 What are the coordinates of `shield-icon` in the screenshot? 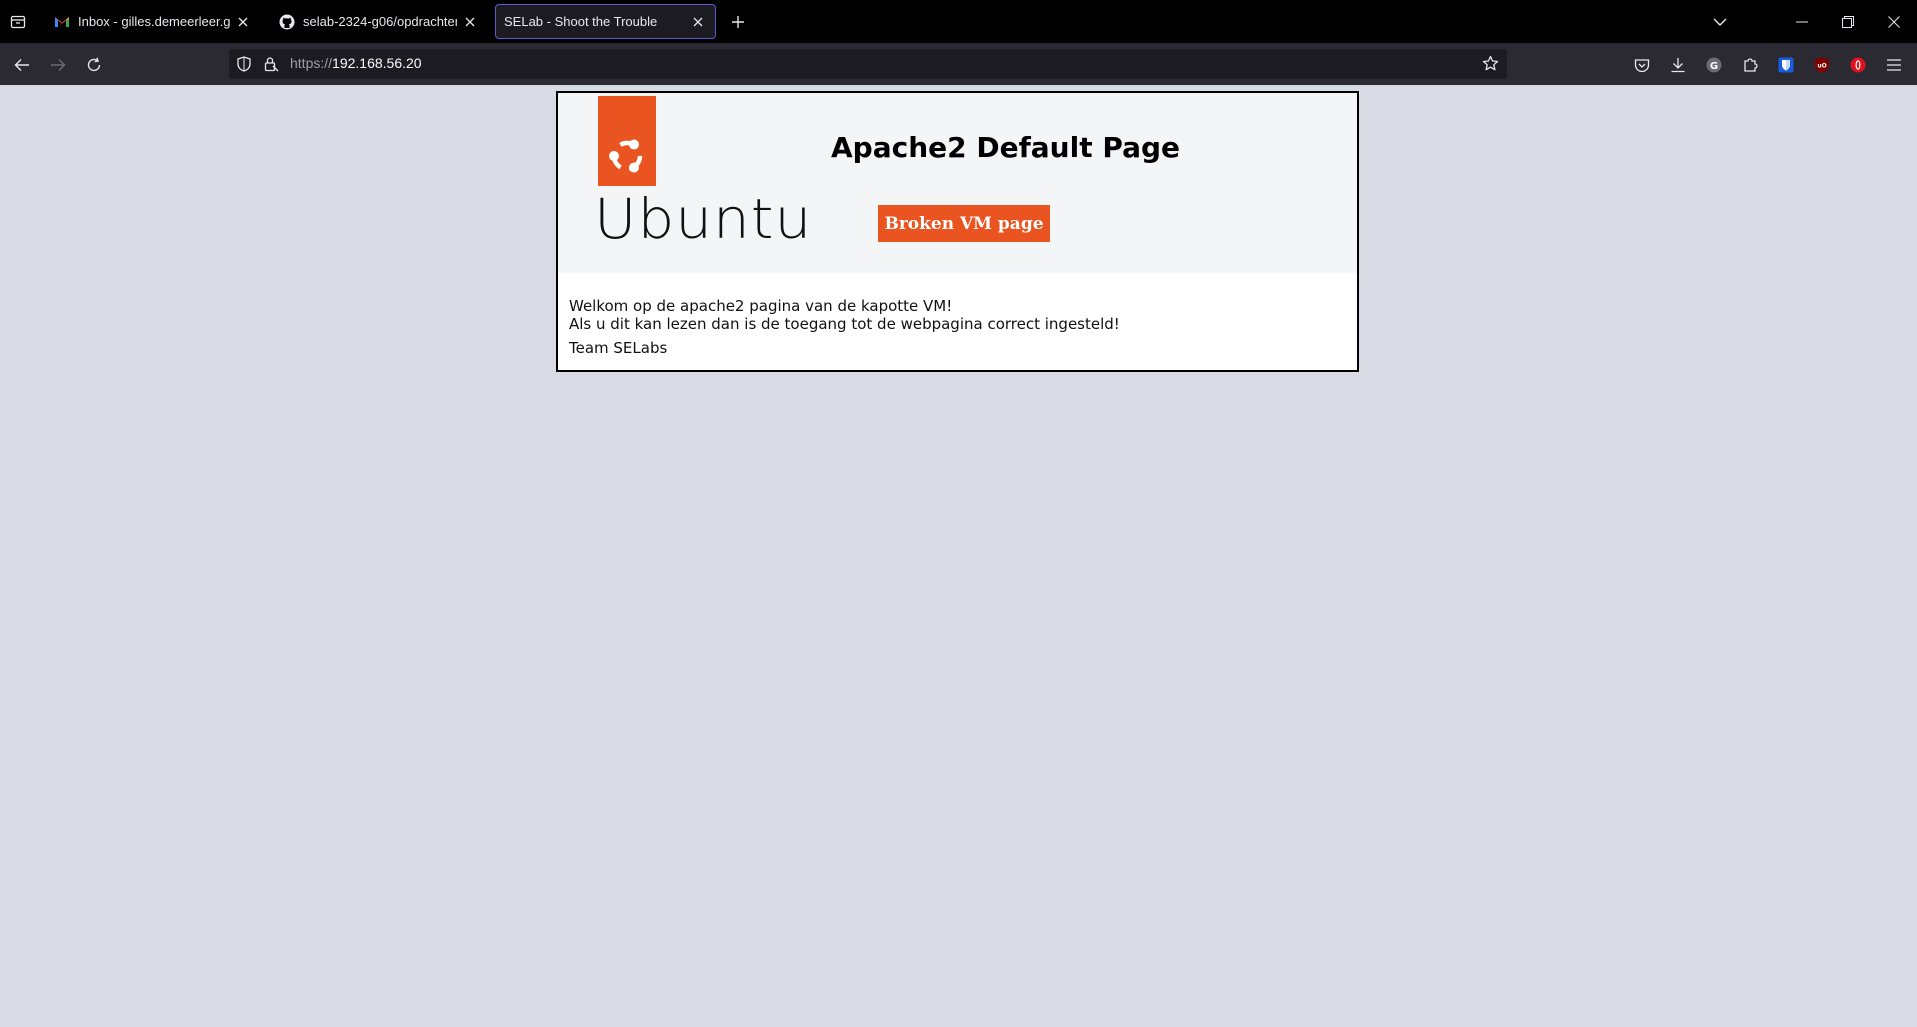 It's located at (244, 66).